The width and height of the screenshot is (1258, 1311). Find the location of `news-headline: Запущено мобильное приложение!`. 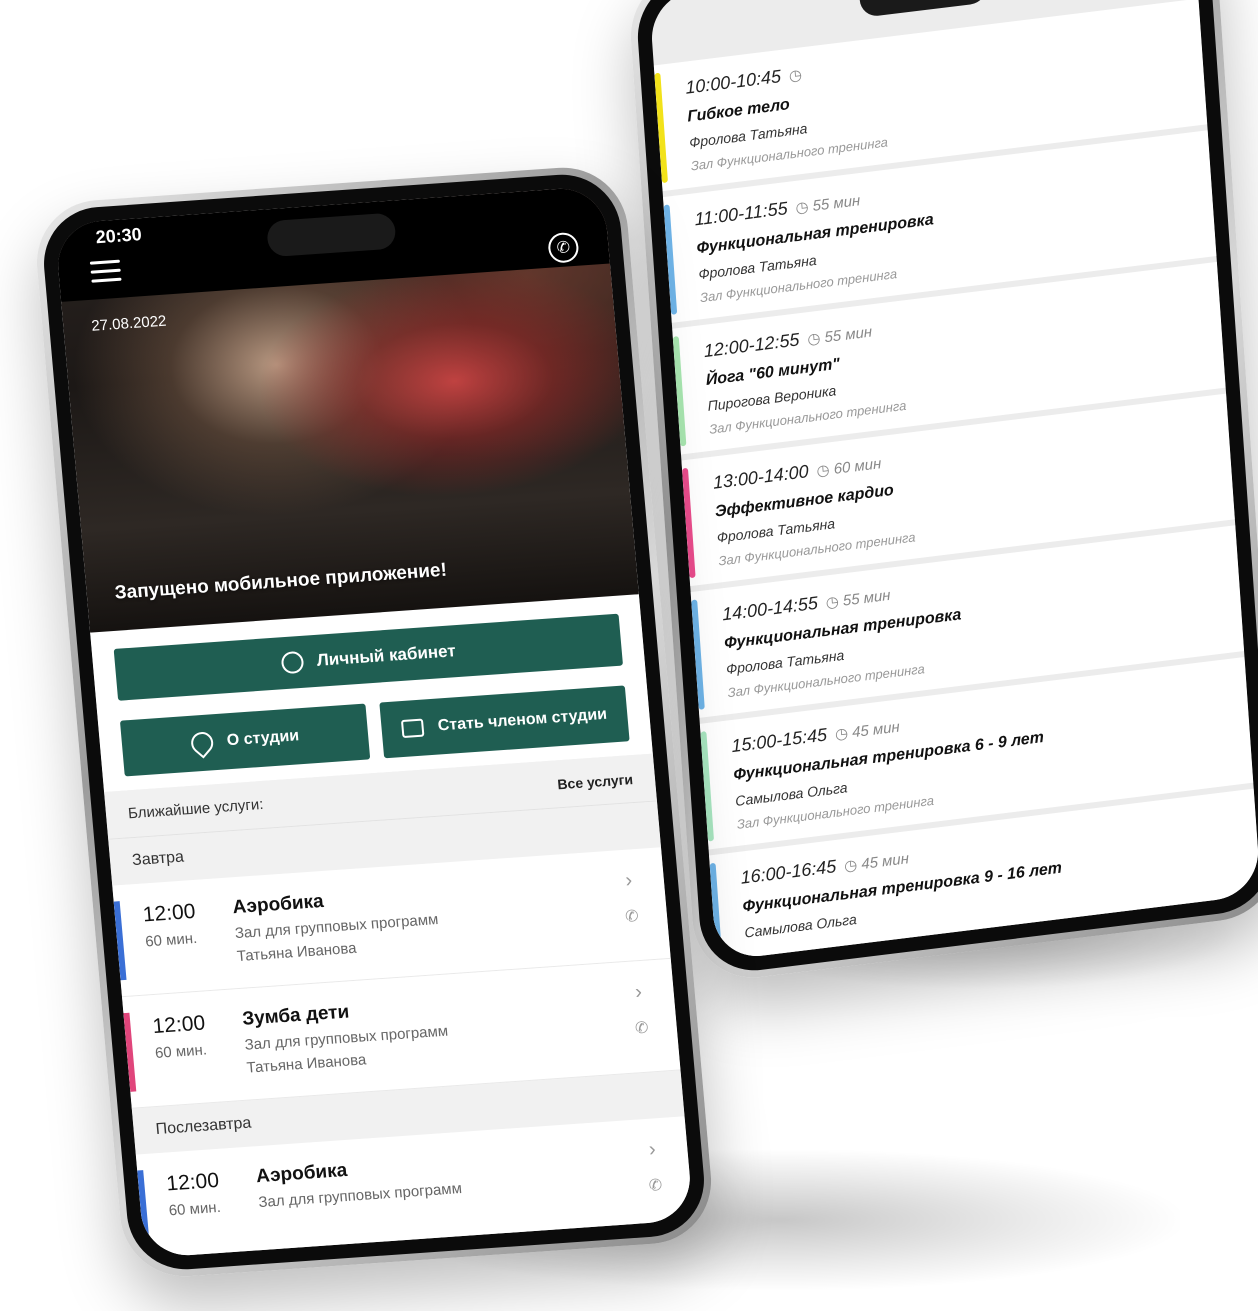

news-headline: Запущено мобильное приложение! is located at coordinates (281, 582).